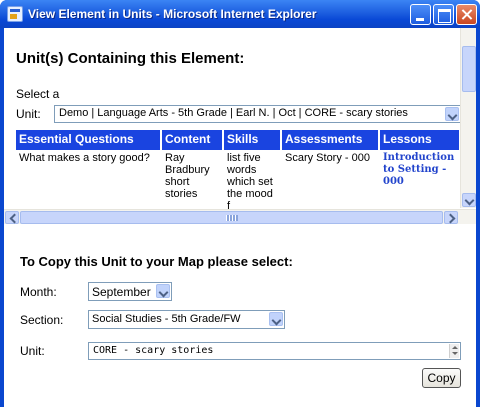 The width and height of the screenshot is (480, 407). Describe the element at coordinates (466, 14) in the screenshot. I see `close-icon` at that location.